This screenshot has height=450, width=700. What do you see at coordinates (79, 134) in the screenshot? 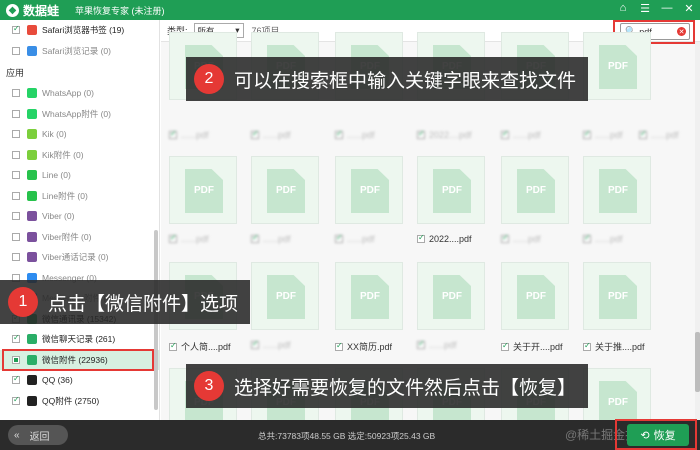
I see `sidebar-item: Kik (0)` at bounding box center [79, 134].